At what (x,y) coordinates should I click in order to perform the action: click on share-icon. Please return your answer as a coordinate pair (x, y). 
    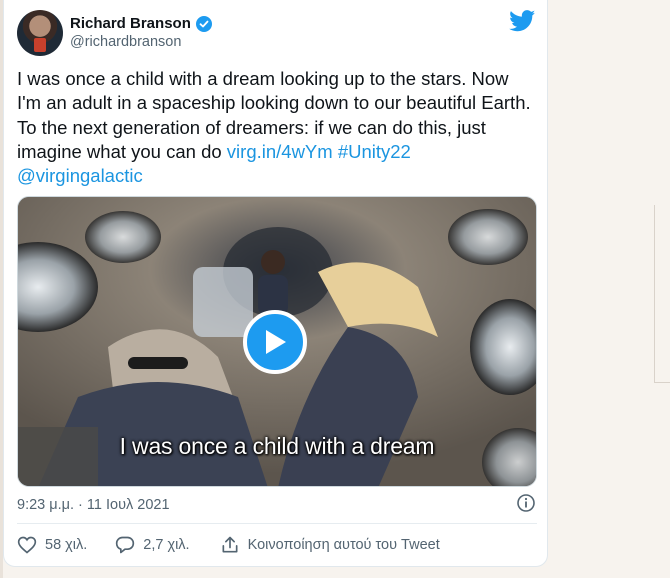
    Looking at the image, I should click on (230, 544).